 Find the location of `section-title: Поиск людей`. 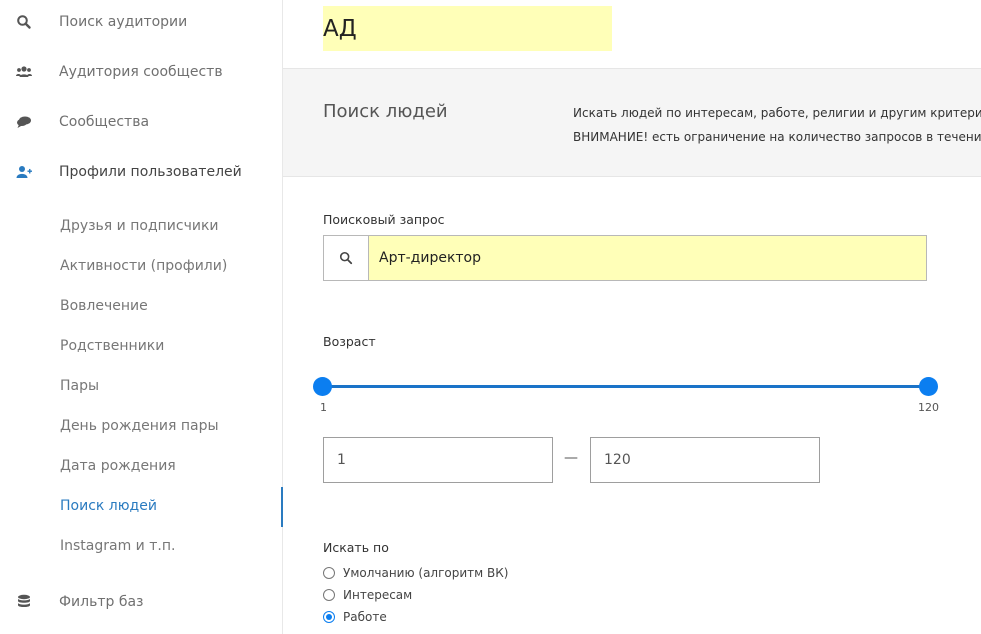

section-title: Поиск людей is located at coordinates (385, 111).